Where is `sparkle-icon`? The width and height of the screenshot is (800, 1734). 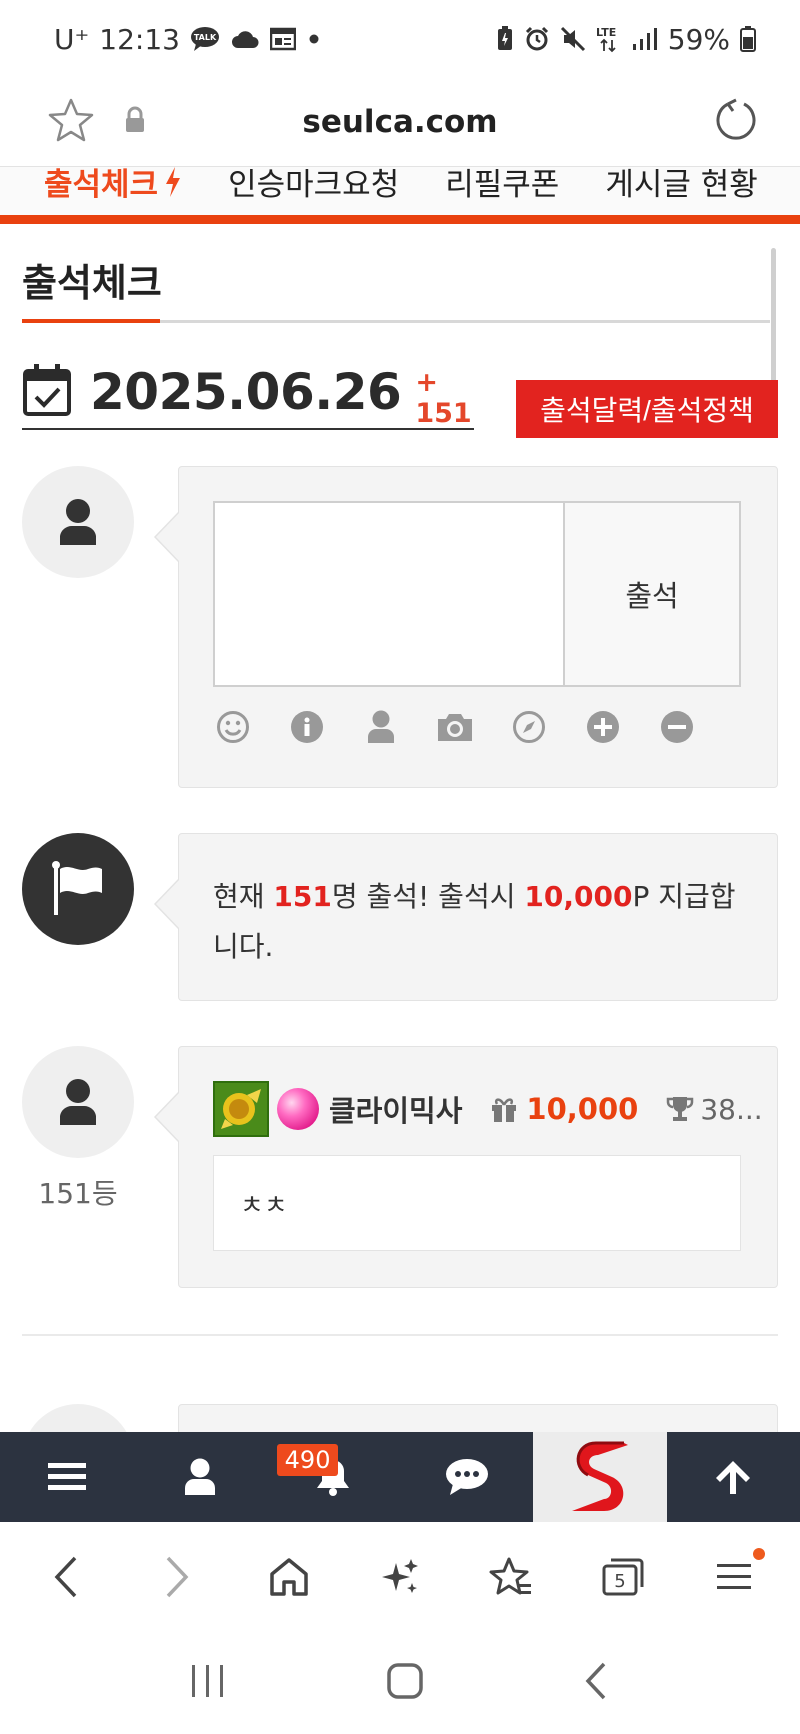 sparkle-icon is located at coordinates (399, 1576).